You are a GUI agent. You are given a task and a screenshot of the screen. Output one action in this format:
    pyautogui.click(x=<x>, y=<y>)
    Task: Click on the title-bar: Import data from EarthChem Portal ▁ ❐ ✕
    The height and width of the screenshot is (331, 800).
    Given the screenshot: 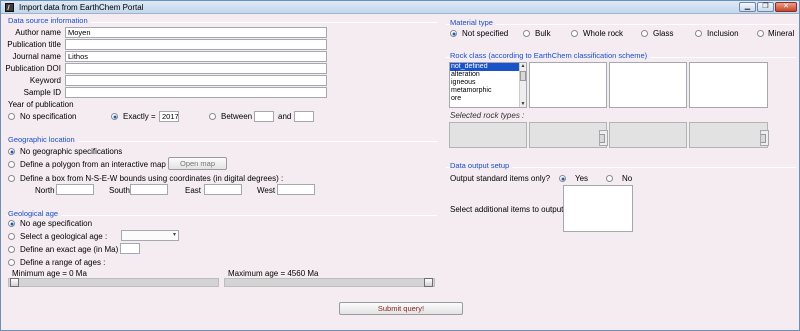 What is the action you would take?
    pyautogui.click(x=400, y=7)
    